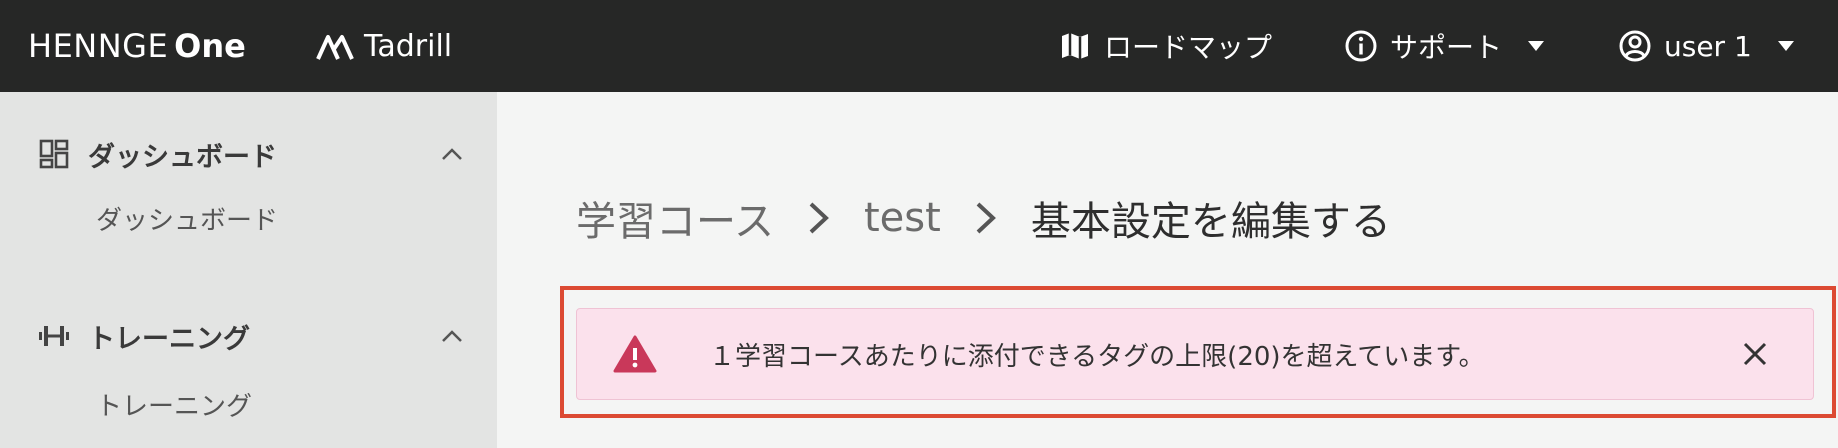 This screenshot has width=1838, height=448. Describe the element at coordinates (1361, 46) in the screenshot. I see `info-icon` at that location.